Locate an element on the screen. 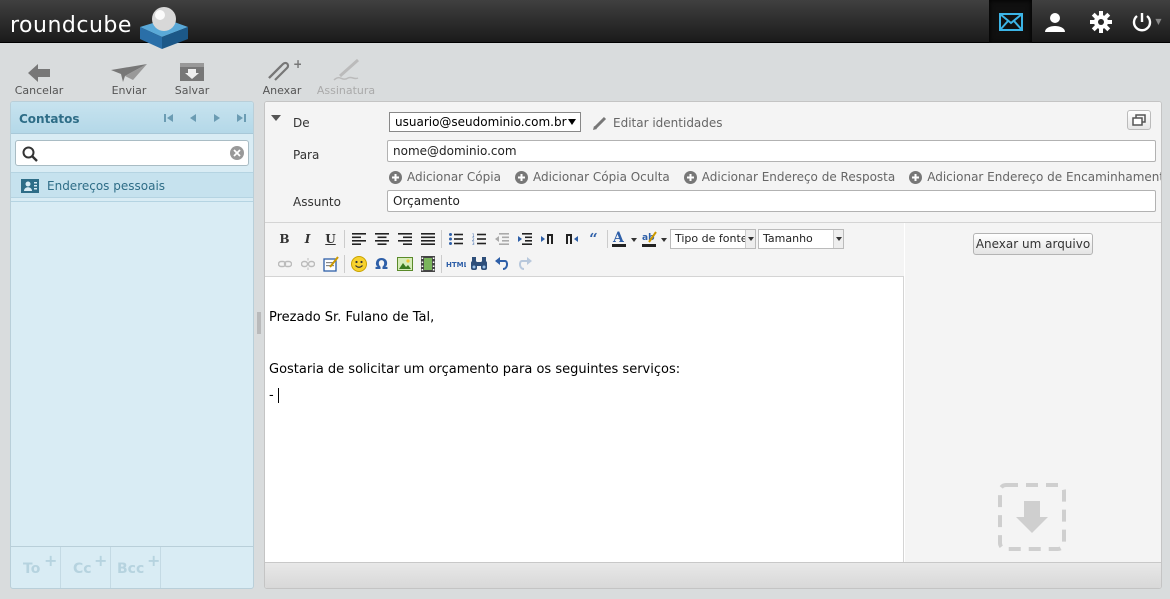 Image resolution: width=1170 pixels, height=599 pixels. add-reply-to-link: Adicionar Endereço de Resposta is located at coordinates (789, 177).